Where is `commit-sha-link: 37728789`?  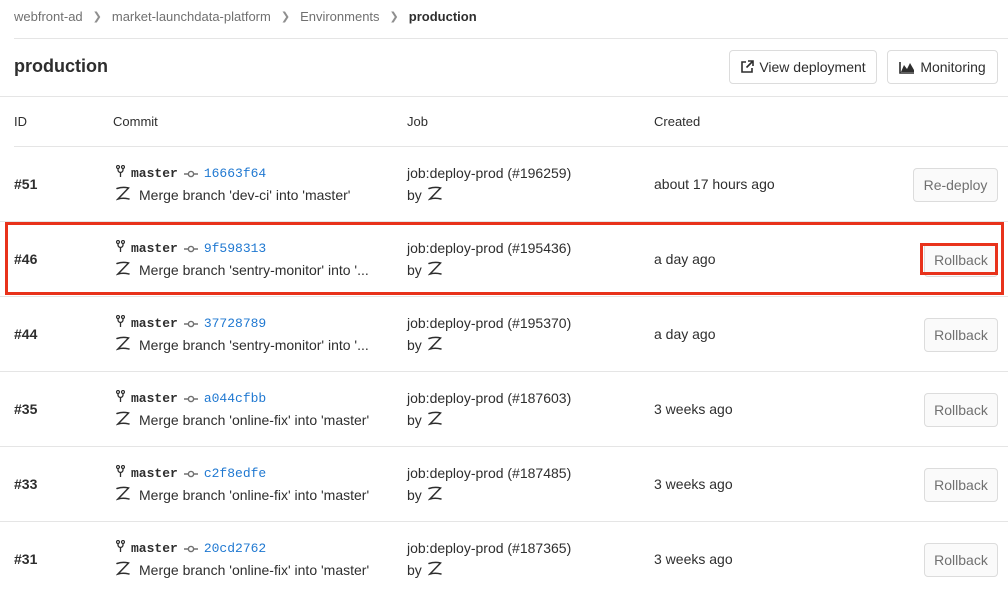 commit-sha-link: 37728789 is located at coordinates (235, 323).